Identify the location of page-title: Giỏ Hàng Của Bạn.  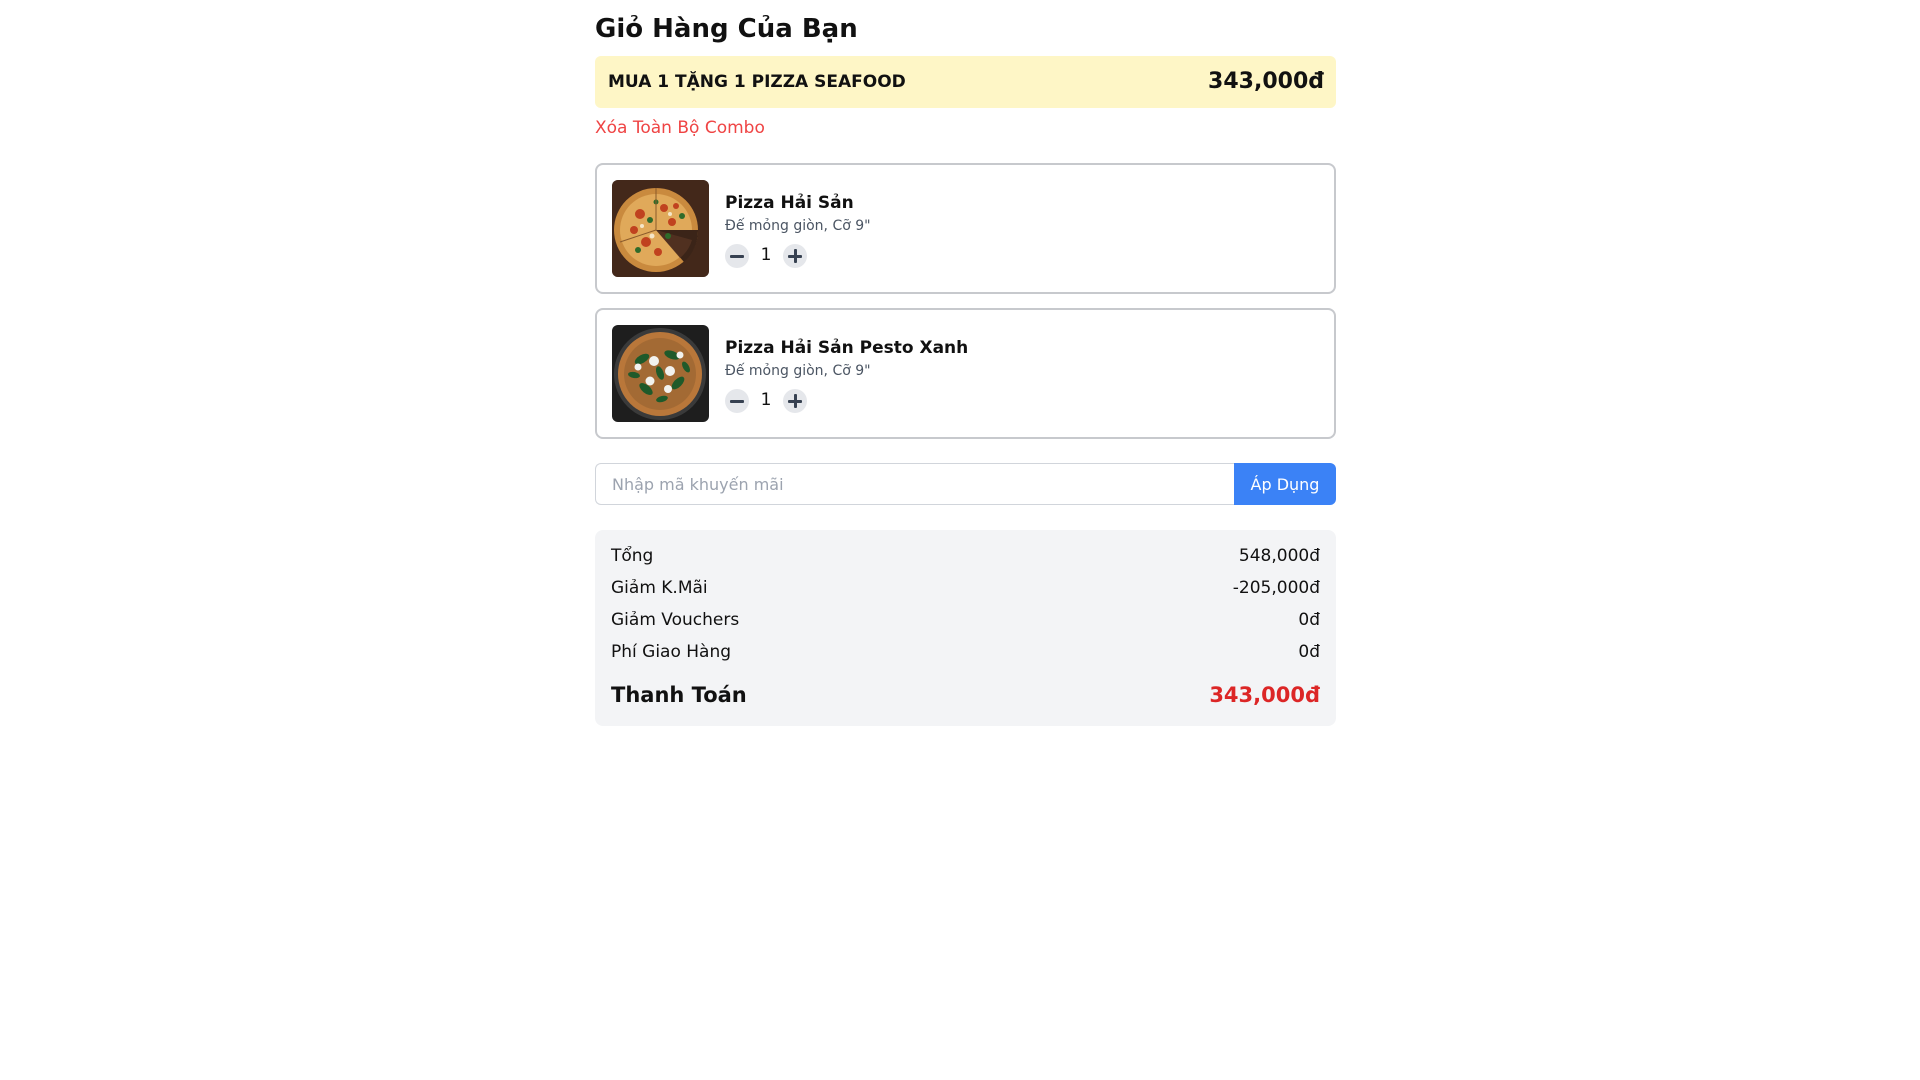
(726, 29).